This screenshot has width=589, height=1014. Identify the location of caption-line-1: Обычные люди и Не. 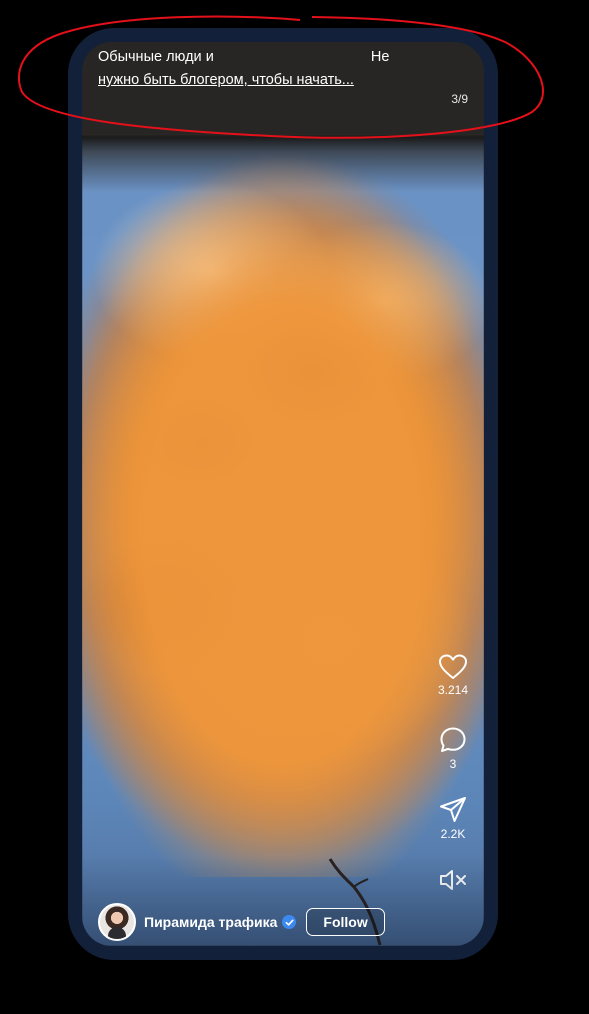
(244, 57).